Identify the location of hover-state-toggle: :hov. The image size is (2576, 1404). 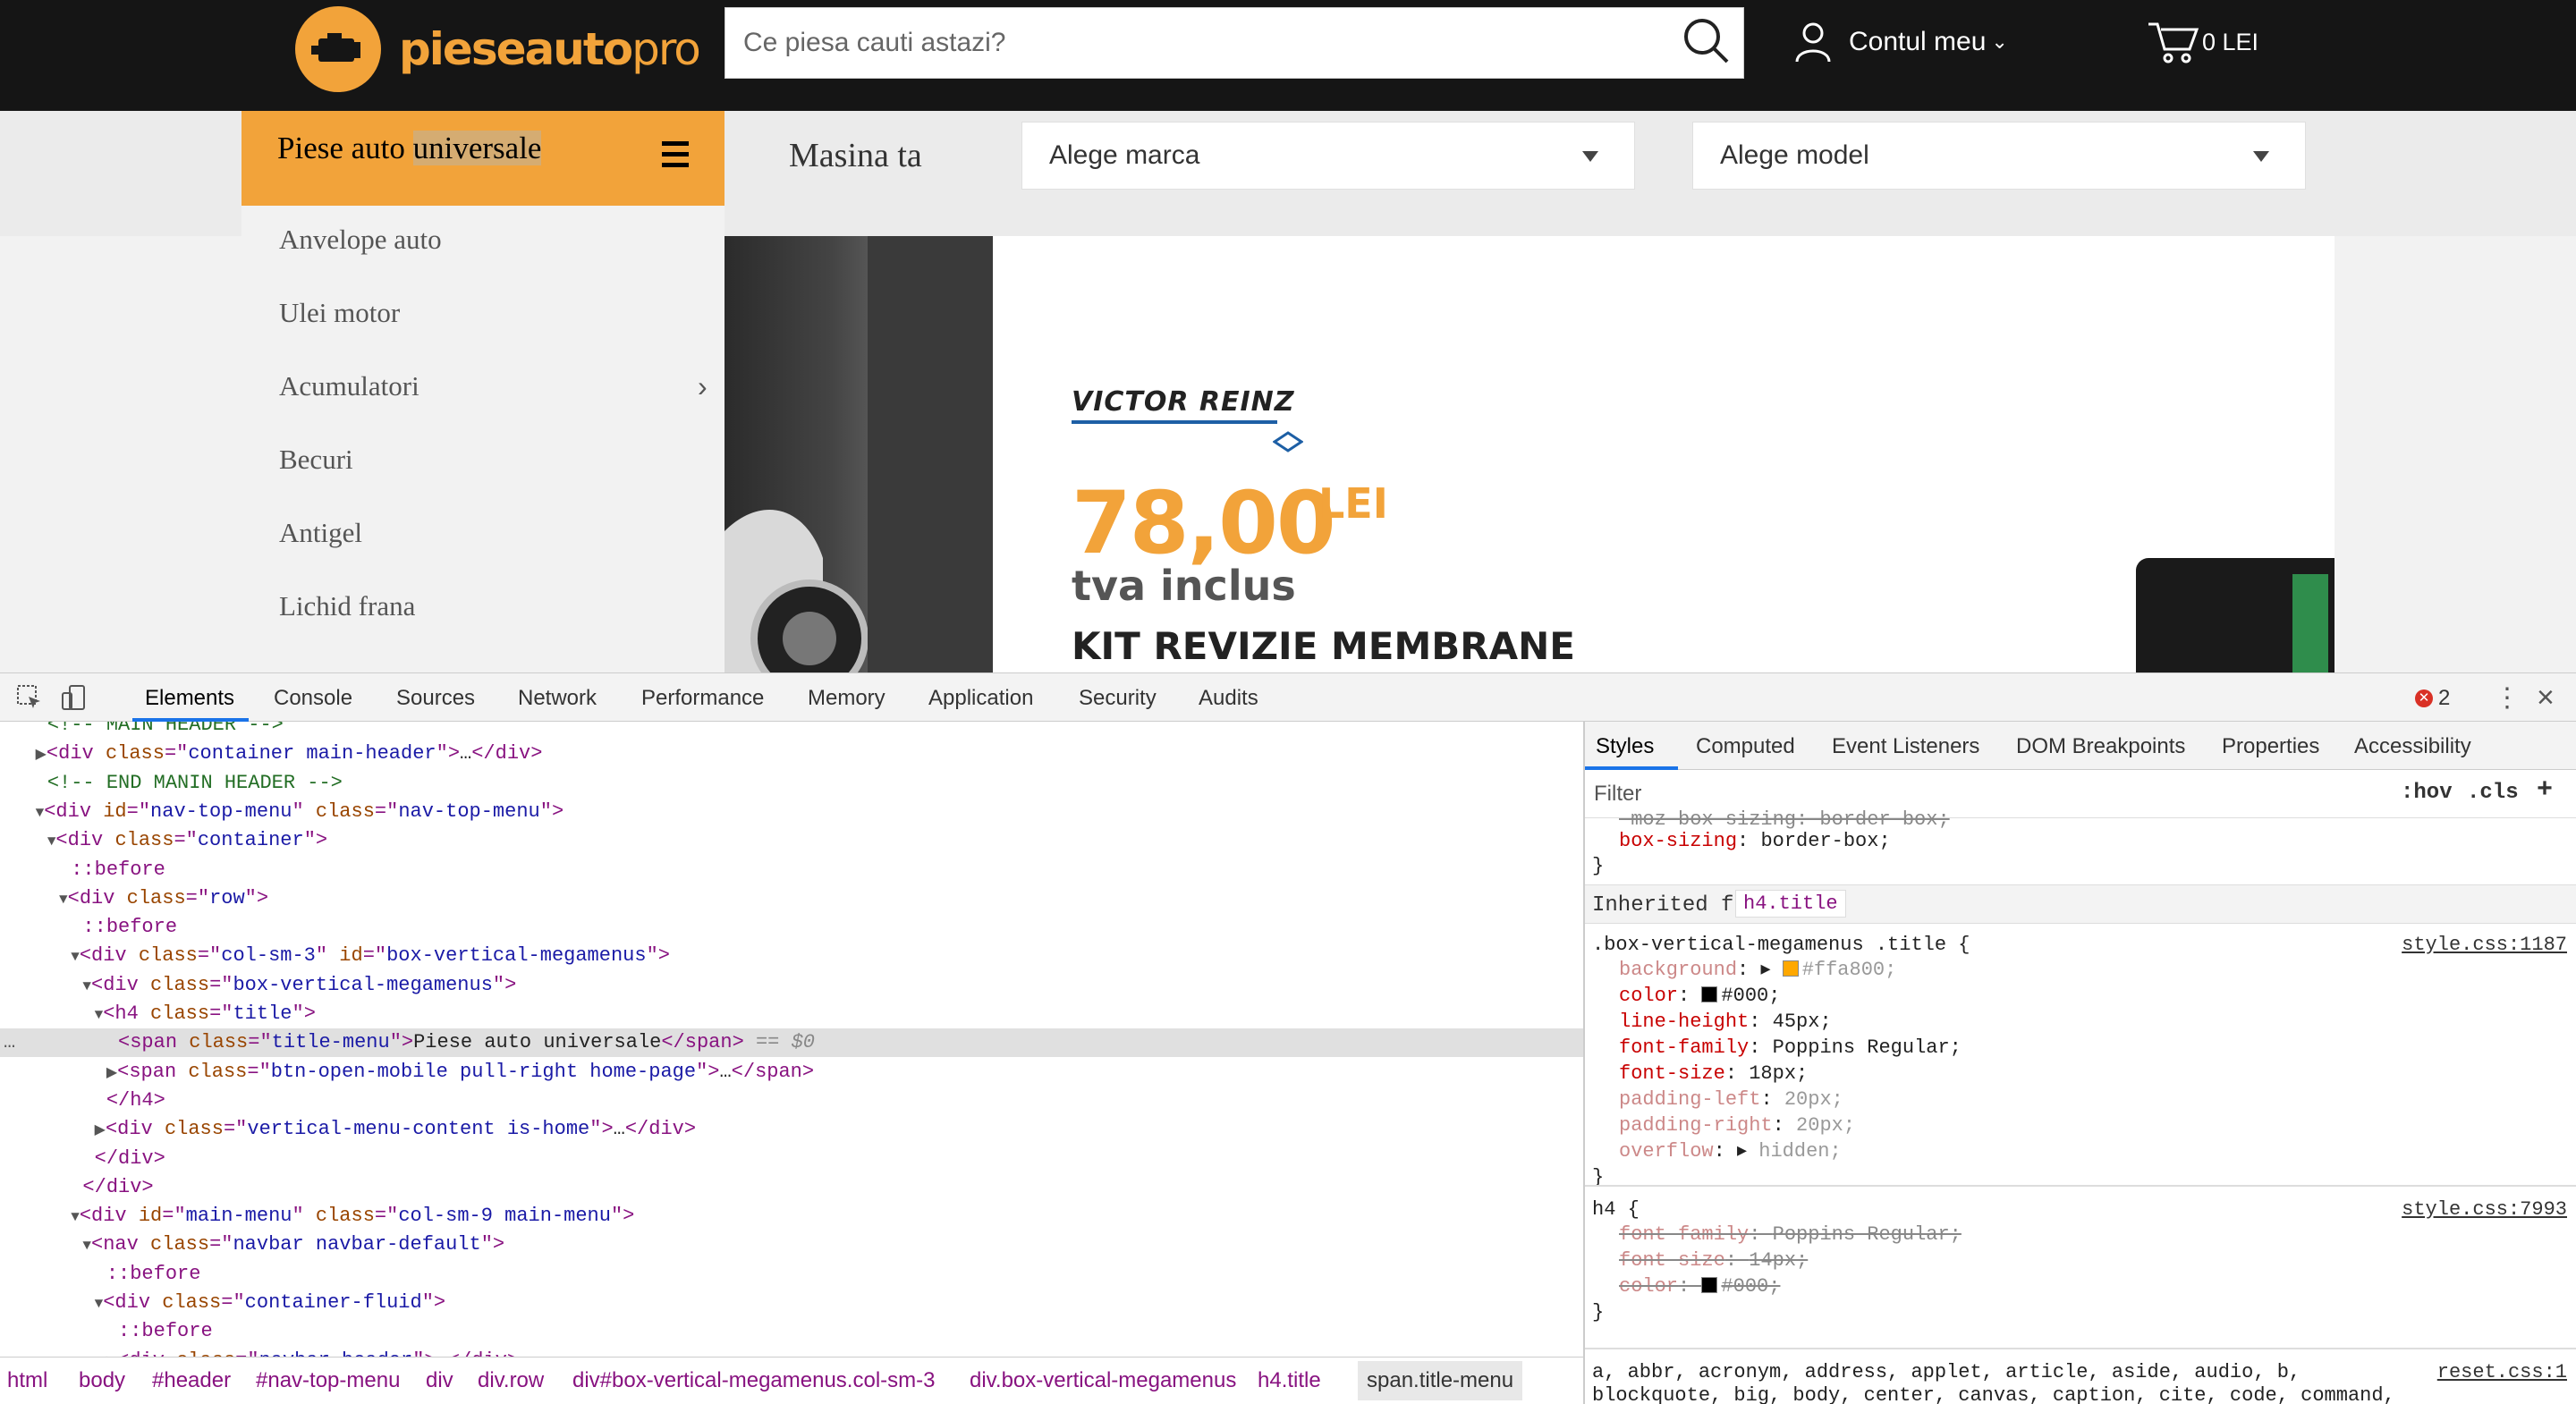
(2427, 793).